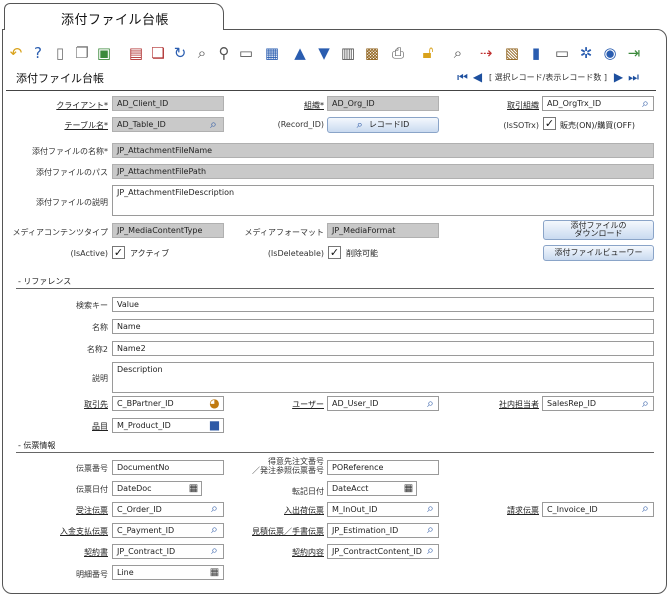 This screenshot has width=670, height=596. What do you see at coordinates (168, 230) in the screenshot?
I see `media-content-type-field: JP_MediaContentType` at bounding box center [168, 230].